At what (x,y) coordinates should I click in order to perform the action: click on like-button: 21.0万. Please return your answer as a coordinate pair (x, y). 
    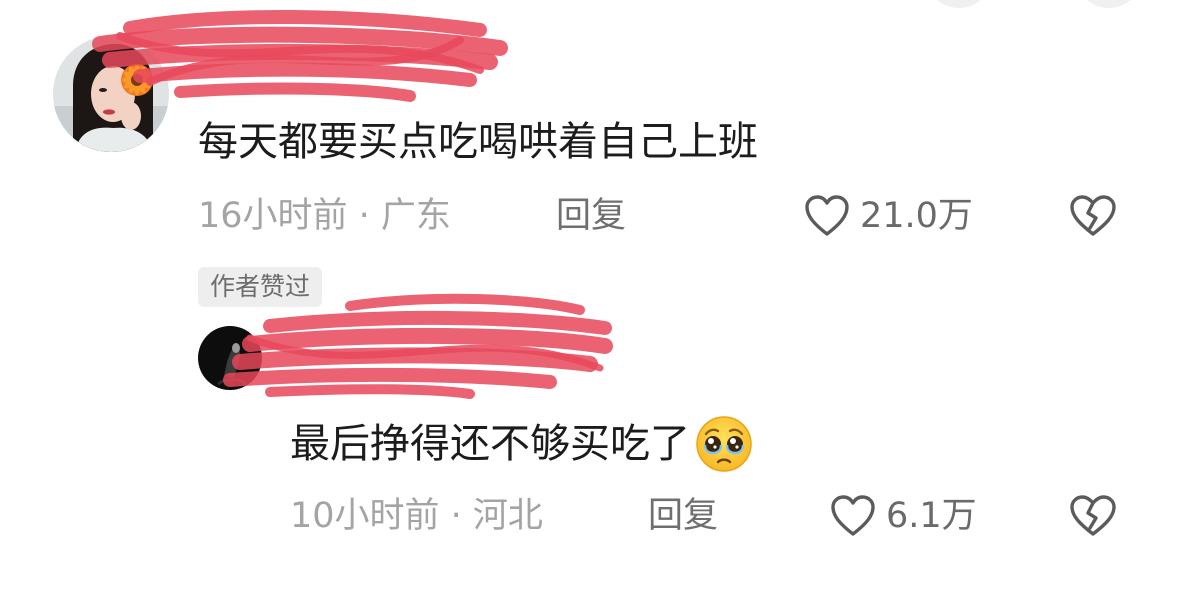
    Looking at the image, I should click on (888, 216).